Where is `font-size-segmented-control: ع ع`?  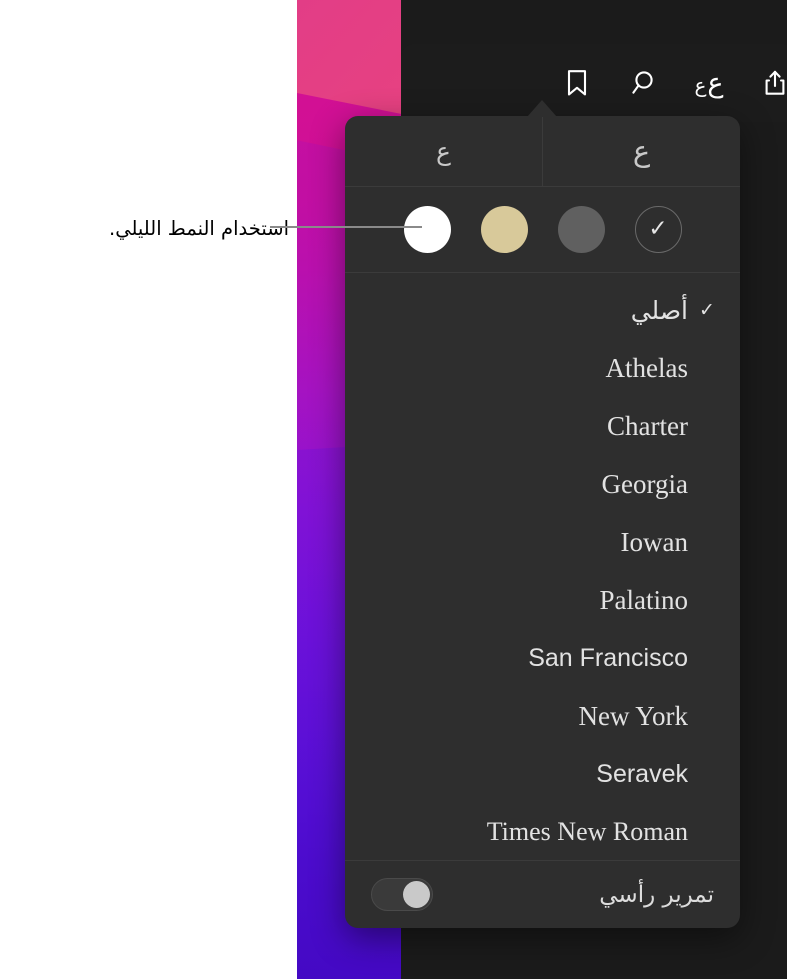 font-size-segmented-control: ع ع is located at coordinates (542, 151).